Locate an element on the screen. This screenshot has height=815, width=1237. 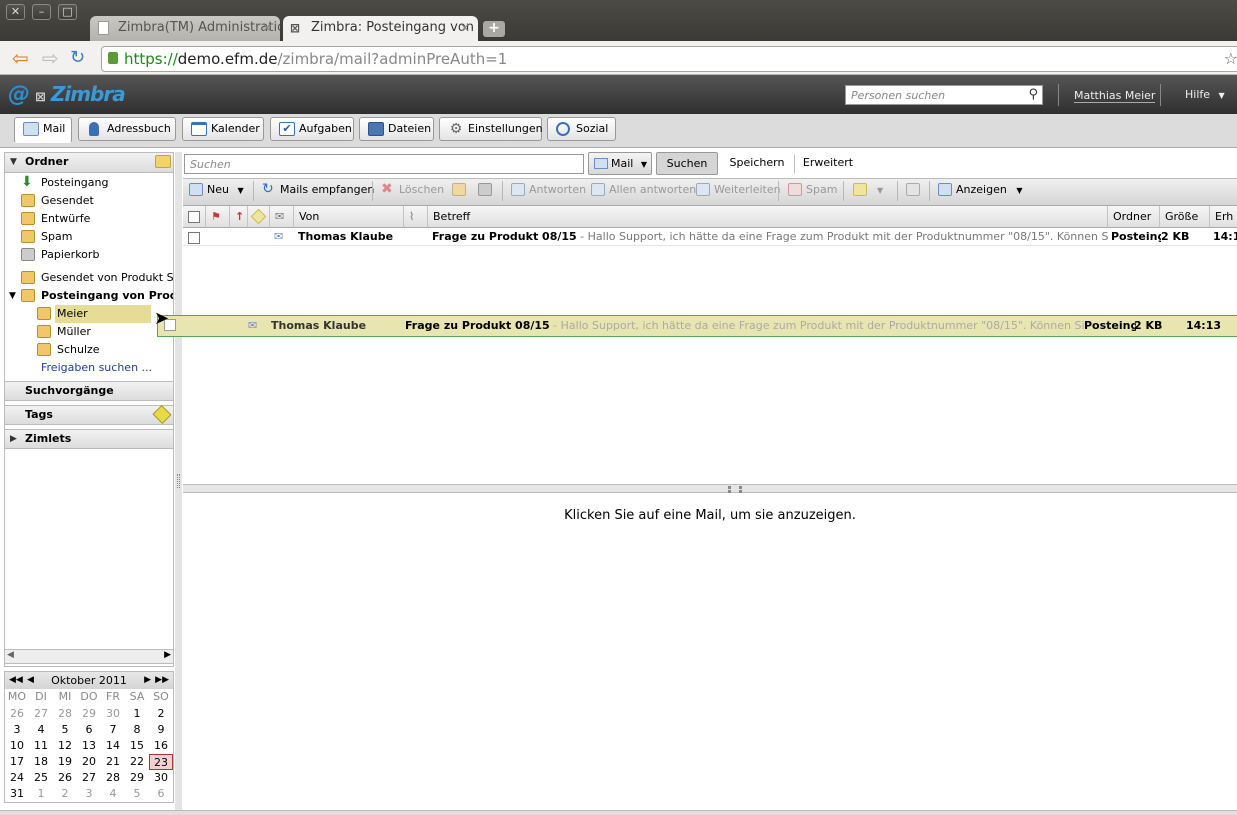
forward-button: Weiterleiten is located at coordinates (738, 190).